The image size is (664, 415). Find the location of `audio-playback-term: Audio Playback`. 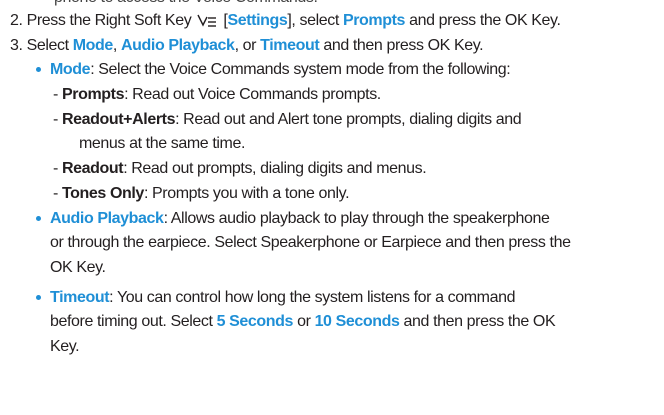

audio-playback-term: Audio Playback is located at coordinates (178, 45).